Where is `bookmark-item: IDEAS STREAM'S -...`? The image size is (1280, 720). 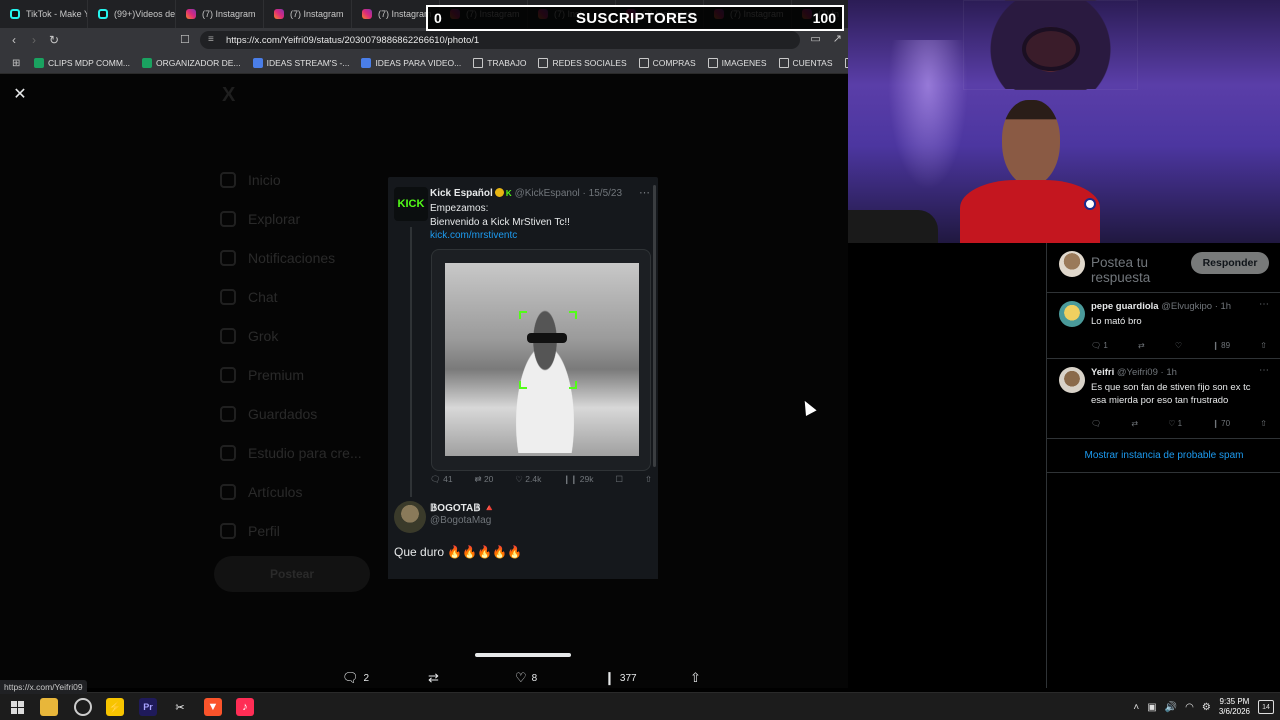 bookmark-item: IDEAS STREAM'S -... is located at coordinates (301, 62).